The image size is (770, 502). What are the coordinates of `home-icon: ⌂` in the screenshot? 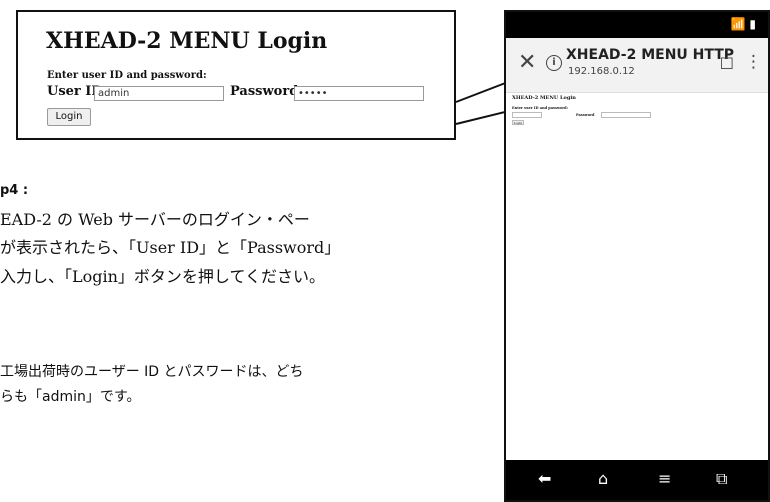 It's located at (603, 478).